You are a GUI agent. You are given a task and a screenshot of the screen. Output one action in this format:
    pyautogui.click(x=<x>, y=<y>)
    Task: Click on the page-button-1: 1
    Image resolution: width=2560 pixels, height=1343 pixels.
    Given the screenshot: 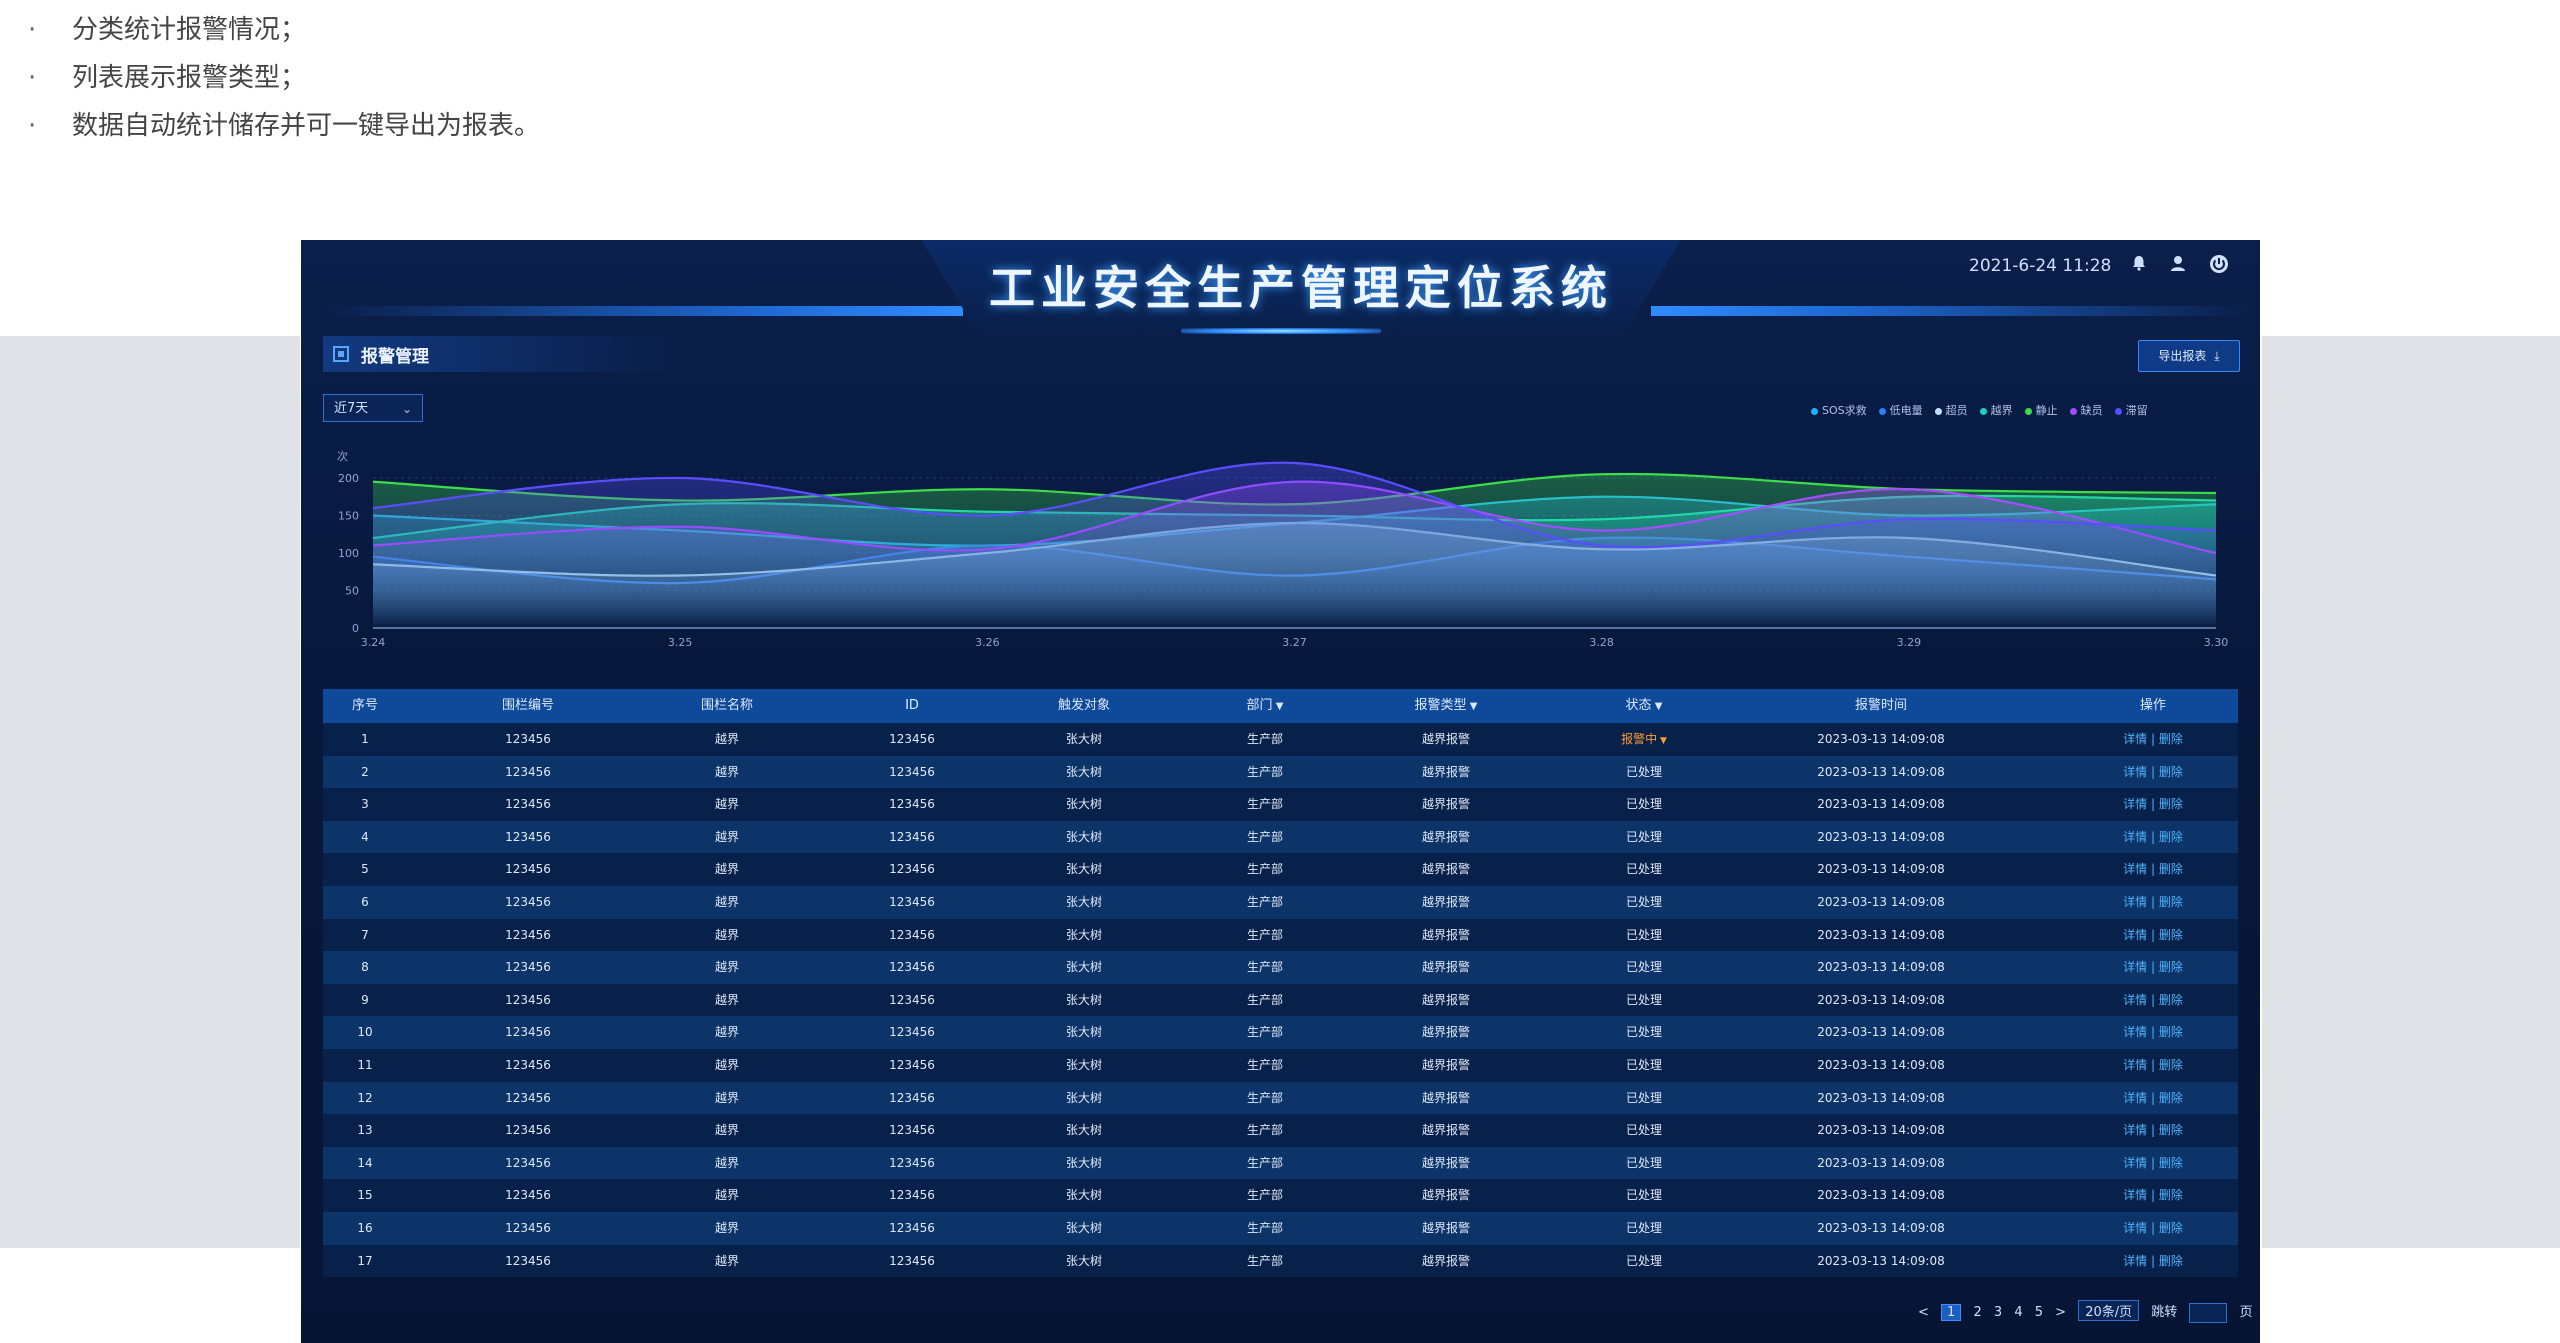 What is the action you would take?
    pyautogui.click(x=1951, y=1312)
    